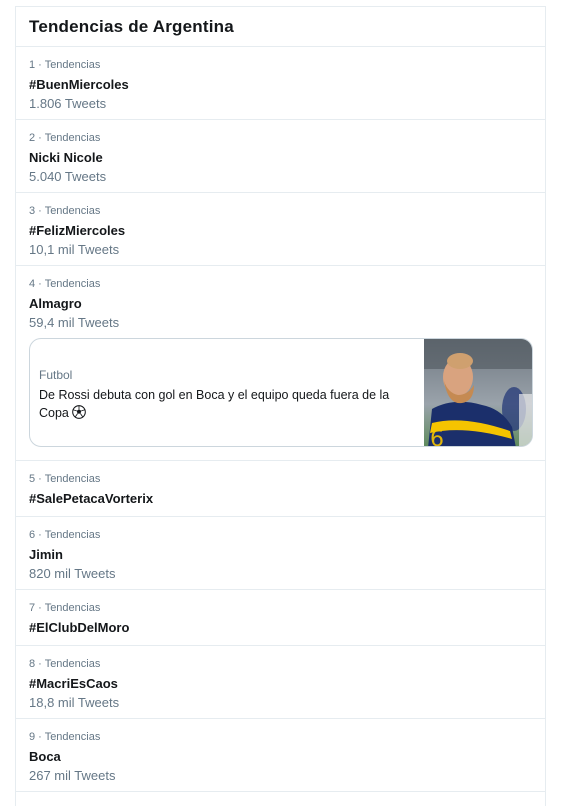 The height and width of the screenshot is (806, 566). What do you see at coordinates (65, 479) in the screenshot?
I see `trend-rank: 5 · Tendencias` at bounding box center [65, 479].